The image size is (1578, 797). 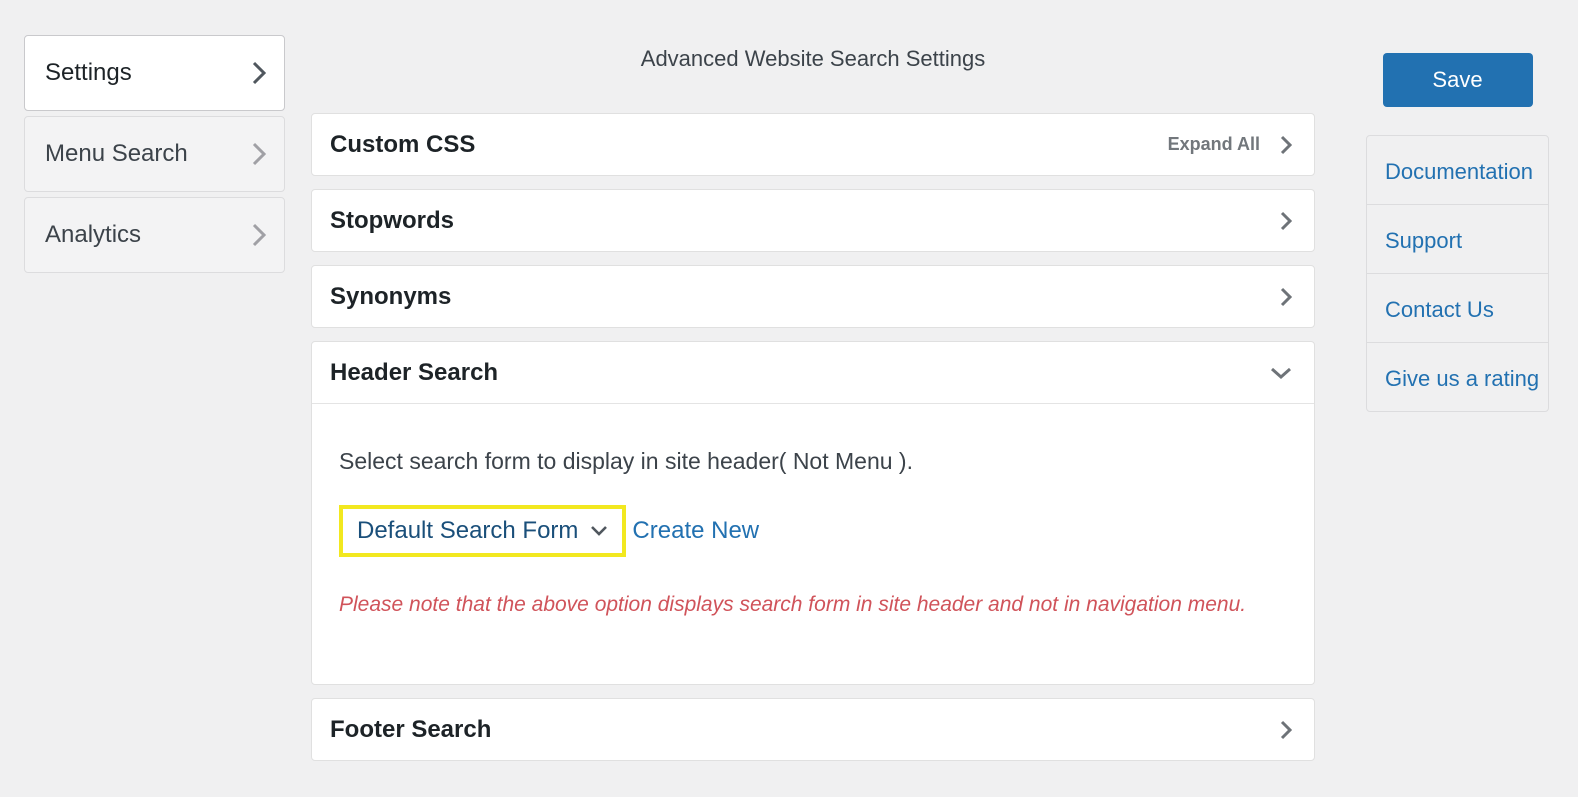 I want to click on save-button: Save, so click(x=1457, y=80).